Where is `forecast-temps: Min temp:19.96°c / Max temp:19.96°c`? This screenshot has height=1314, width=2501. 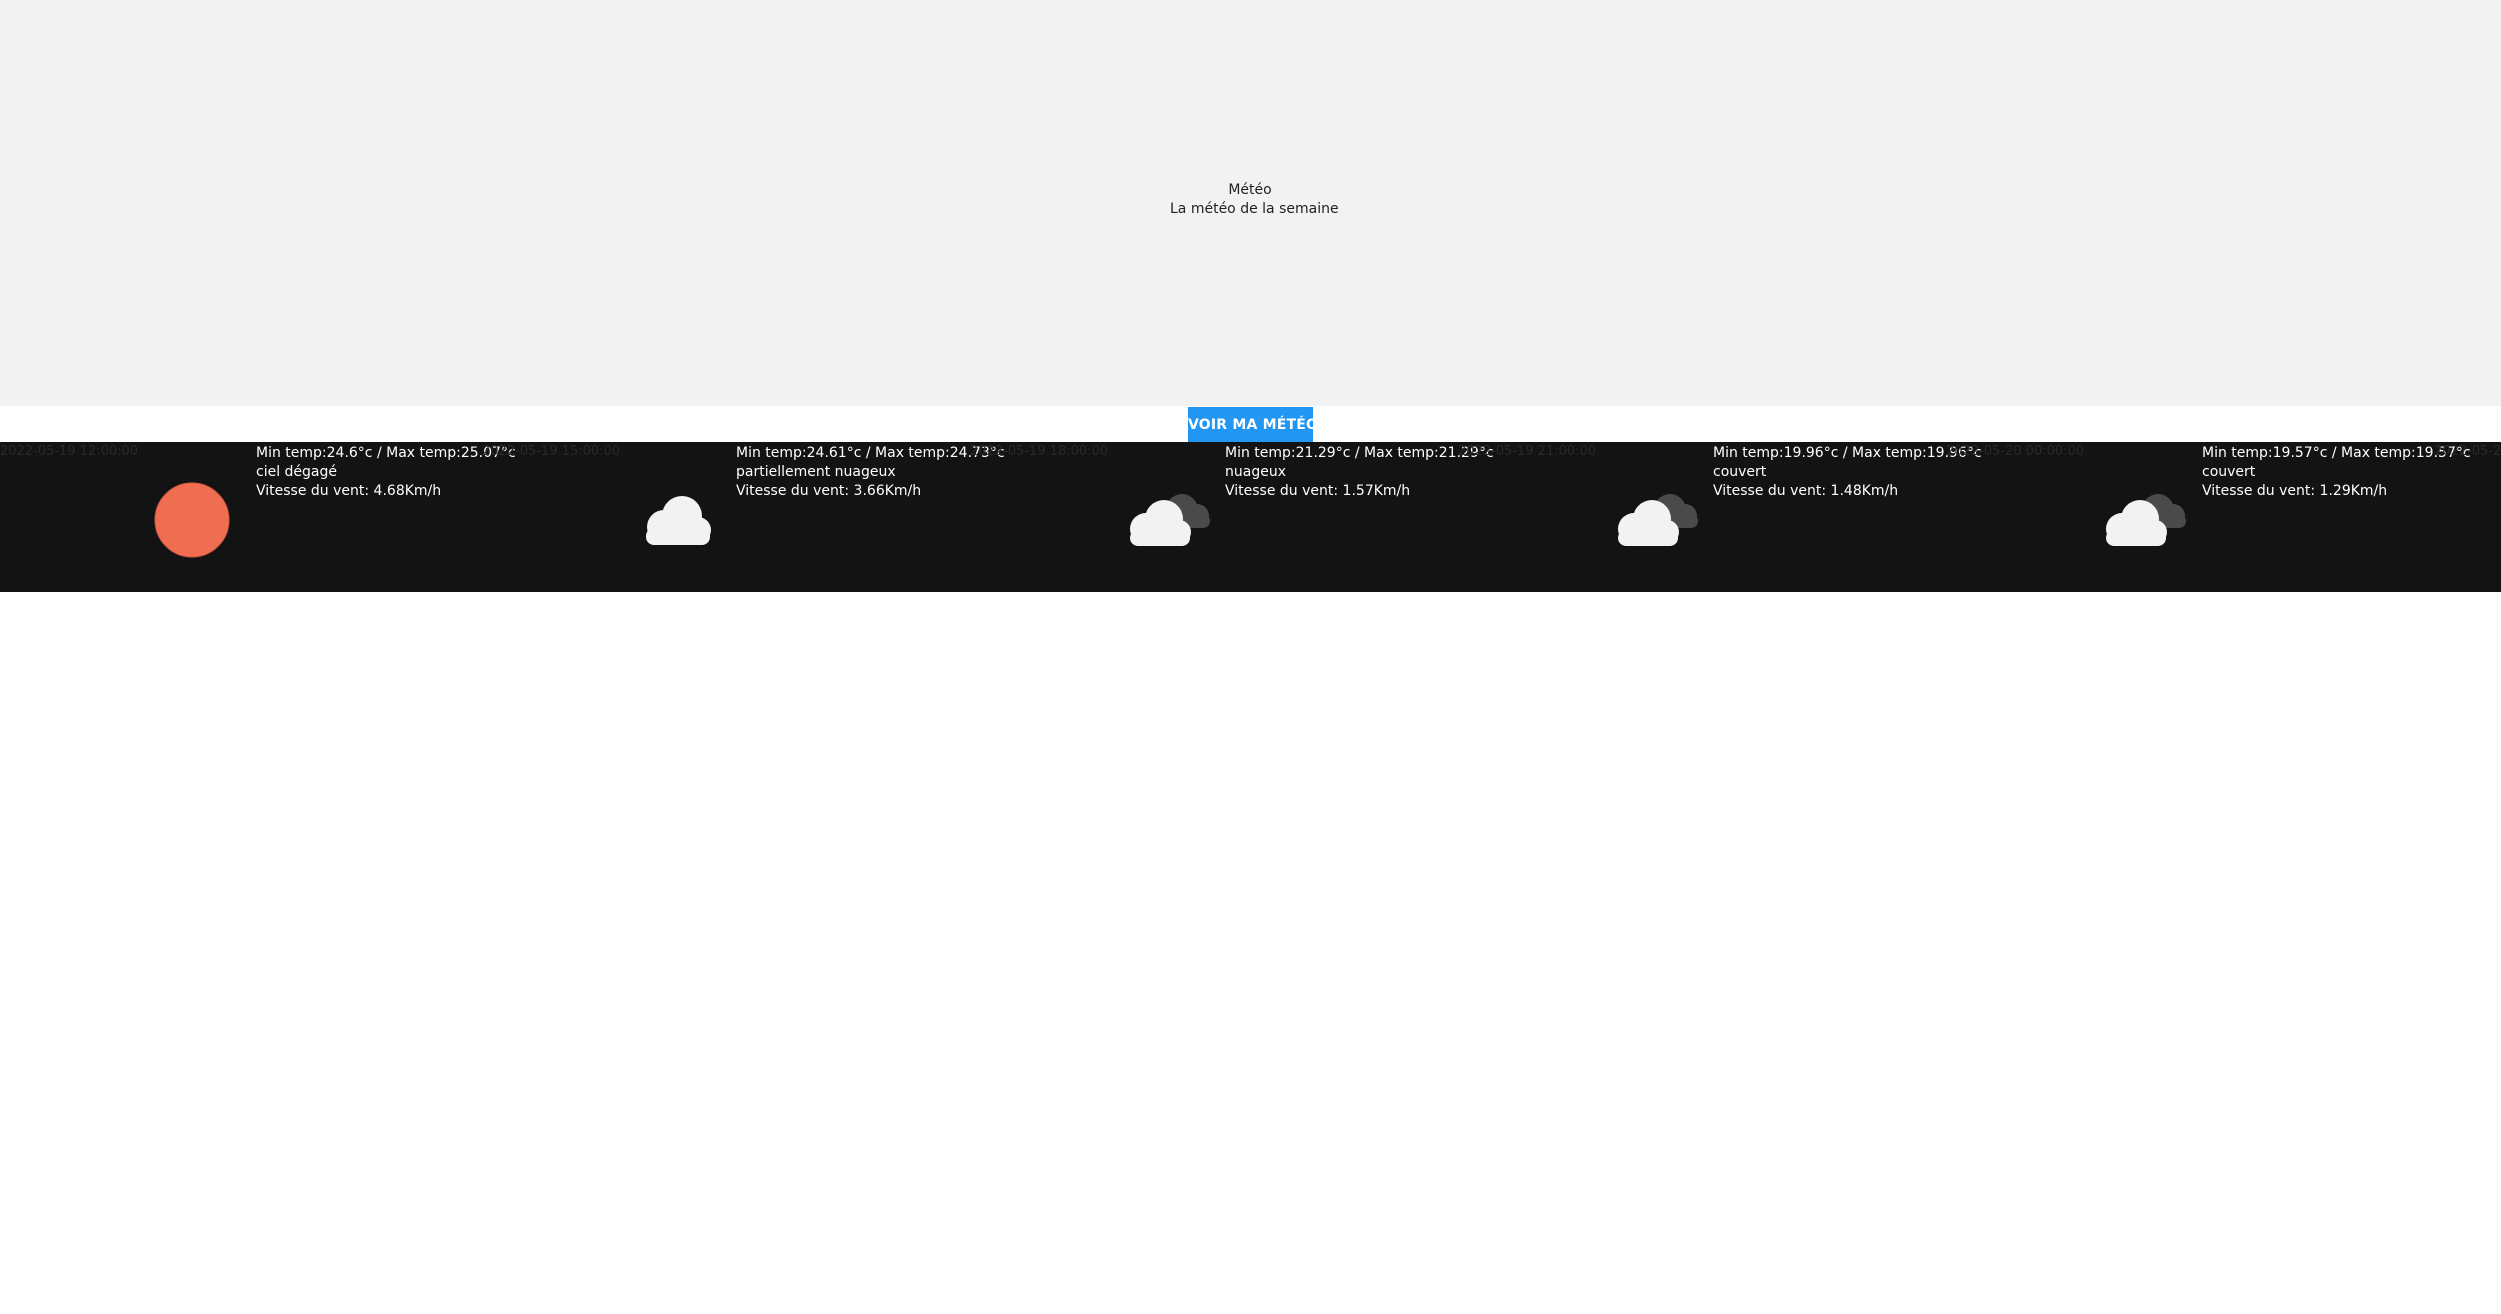 forecast-temps: Min temp:19.96°c / Max temp:19.96°c is located at coordinates (1847, 453).